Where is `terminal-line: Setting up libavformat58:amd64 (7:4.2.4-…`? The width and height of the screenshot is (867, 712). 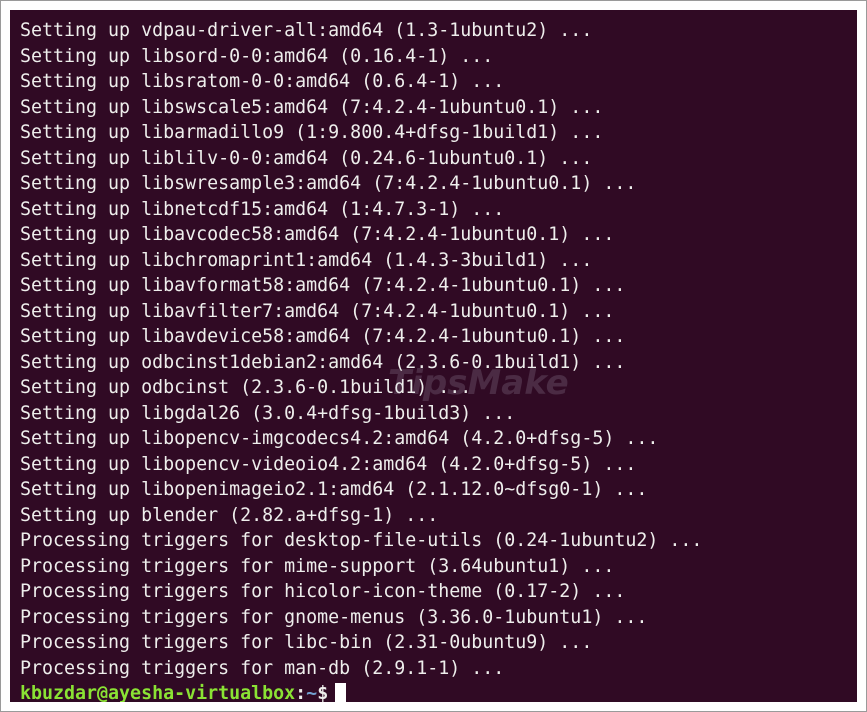
terminal-line: Setting up libavformat58:amd64 (7:4.2.4-… is located at coordinates (323, 285).